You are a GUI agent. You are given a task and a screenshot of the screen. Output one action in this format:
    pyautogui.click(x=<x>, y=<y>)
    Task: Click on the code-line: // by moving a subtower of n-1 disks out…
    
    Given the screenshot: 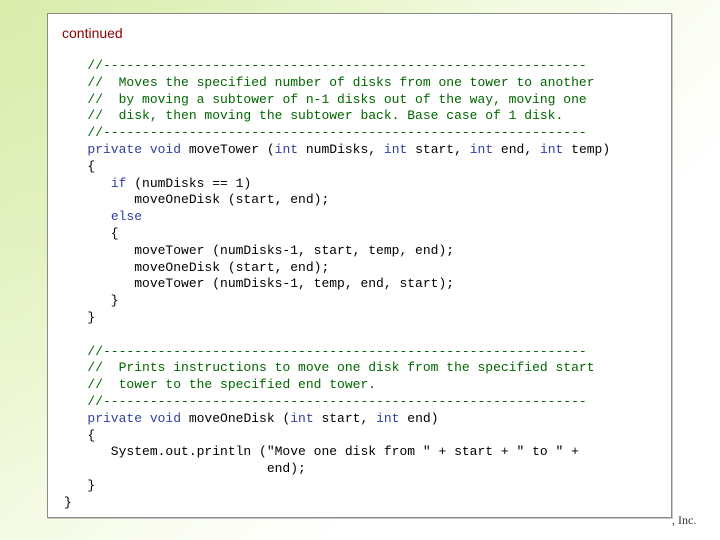 What is the action you would take?
    pyautogui.click(x=337, y=100)
    